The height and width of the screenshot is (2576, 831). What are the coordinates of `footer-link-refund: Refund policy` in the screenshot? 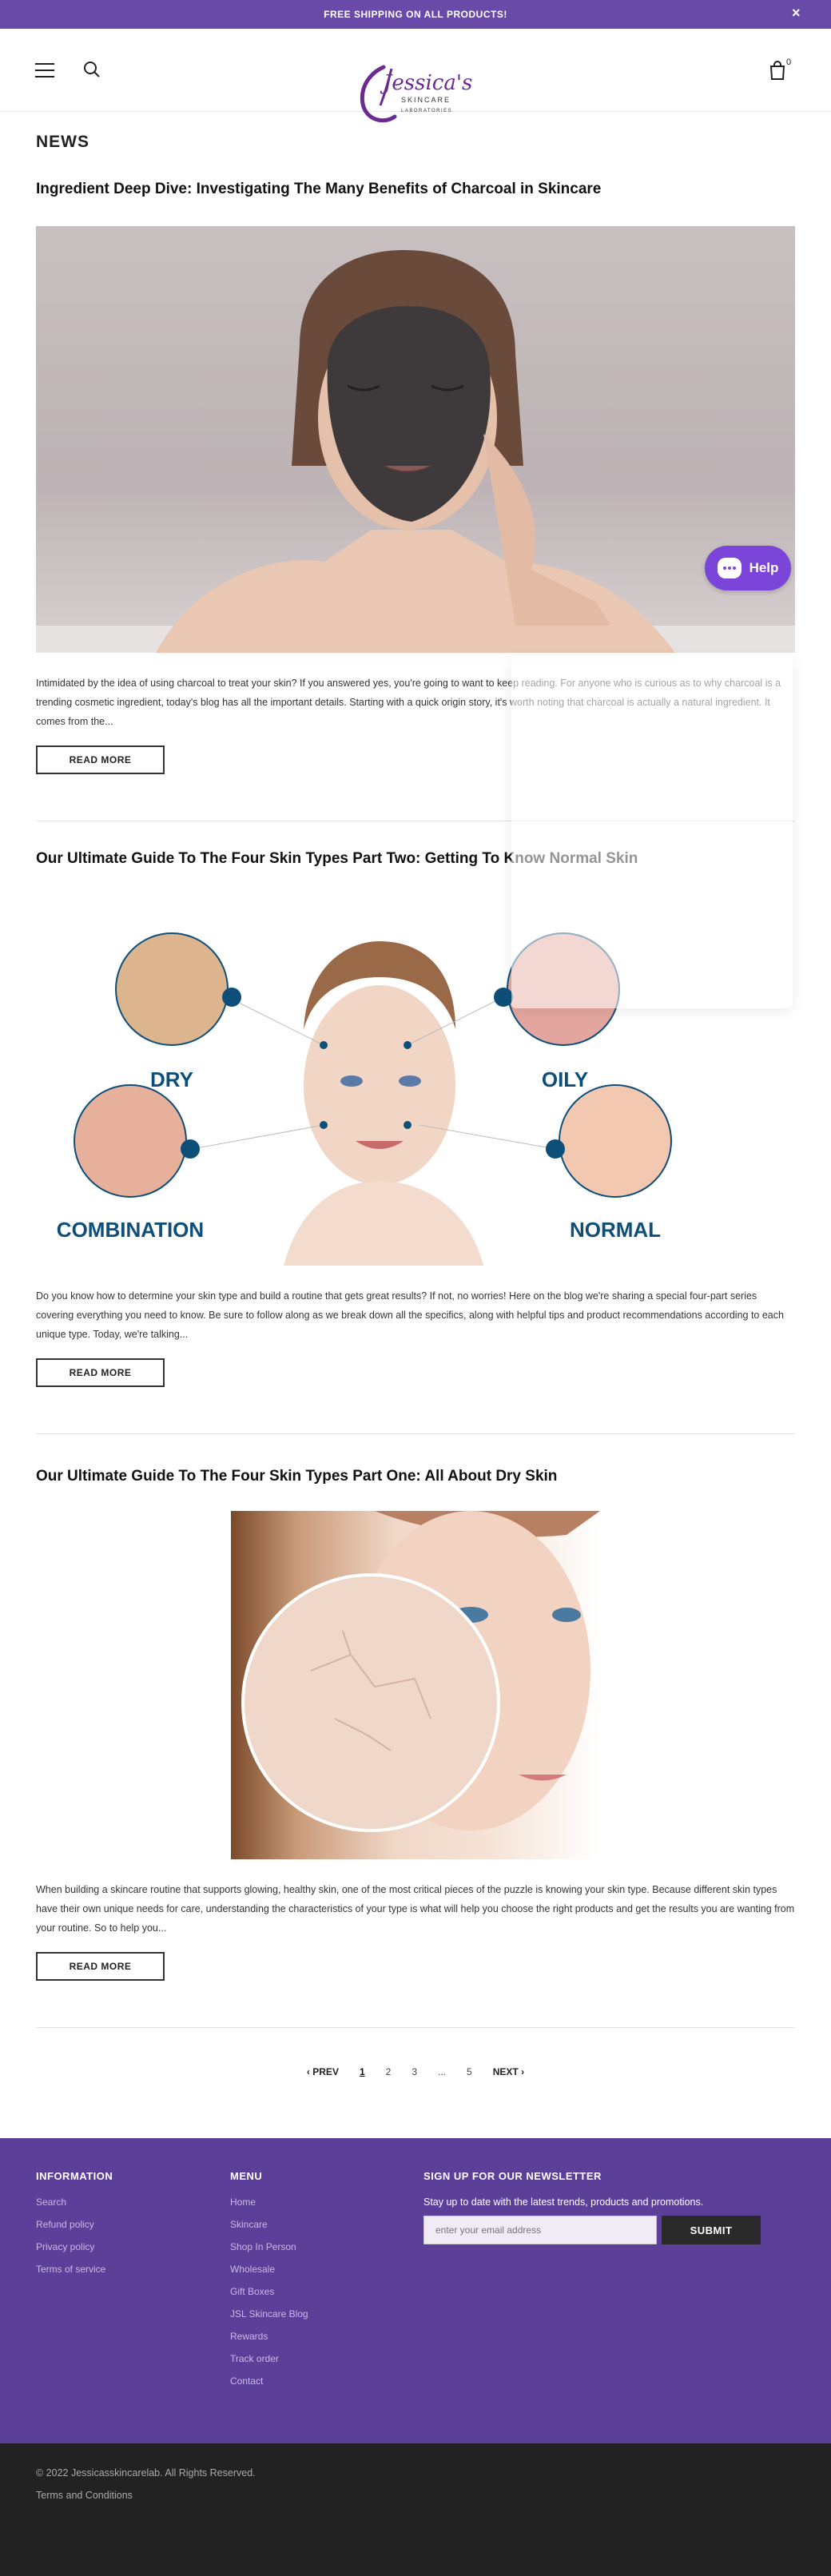 It's located at (74, 2224).